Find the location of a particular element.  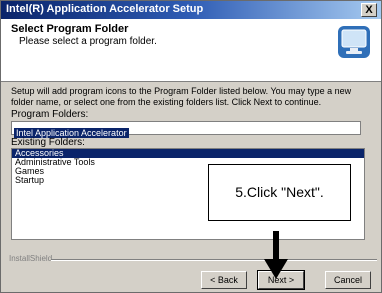

program-folder-input: Intel Application Accelerator is located at coordinates (186, 129).